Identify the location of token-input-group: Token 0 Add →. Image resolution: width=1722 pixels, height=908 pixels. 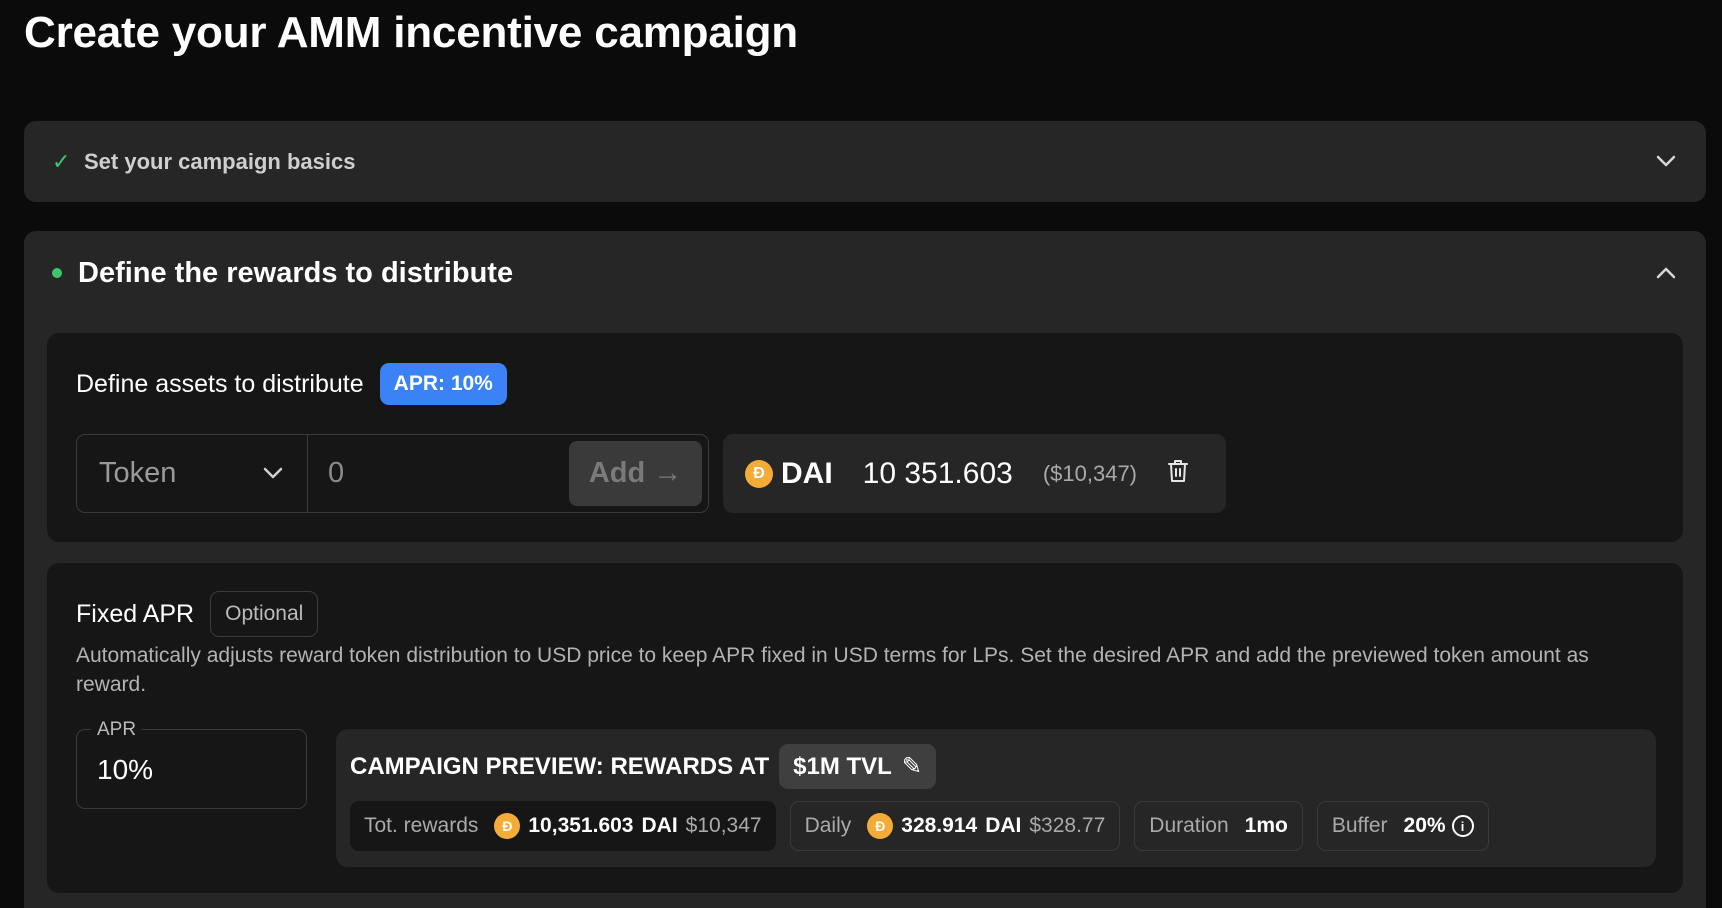
(392, 473).